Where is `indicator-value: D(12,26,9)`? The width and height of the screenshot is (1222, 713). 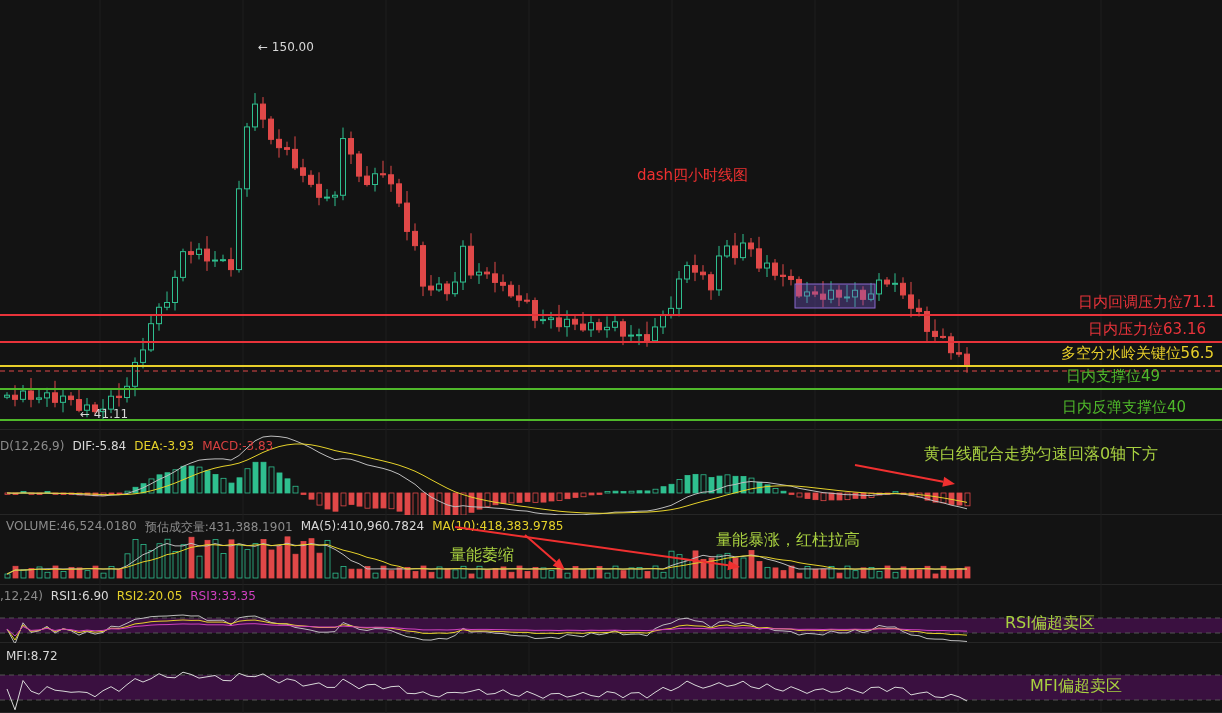
indicator-value: D(12,26,9) is located at coordinates (32, 446).